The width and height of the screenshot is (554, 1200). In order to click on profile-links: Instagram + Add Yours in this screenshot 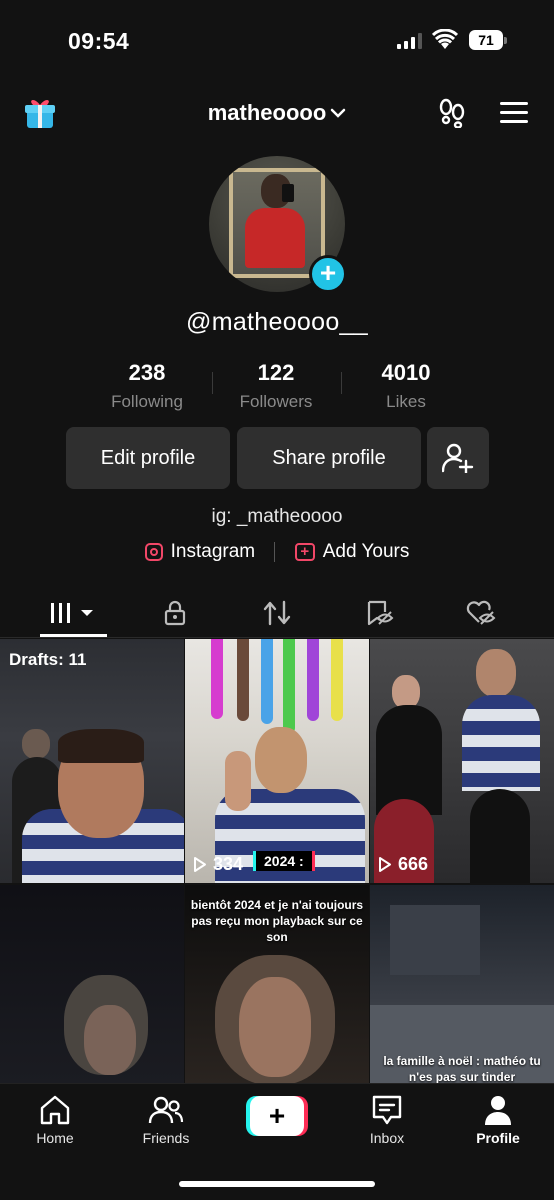, I will do `click(277, 552)`.